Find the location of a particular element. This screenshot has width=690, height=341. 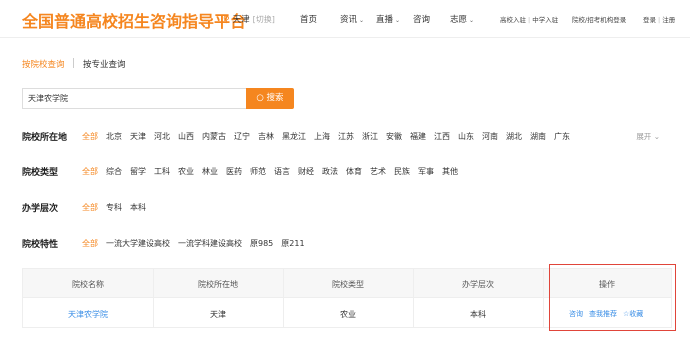

filter-option: 河南 is located at coordinates (490, 136).